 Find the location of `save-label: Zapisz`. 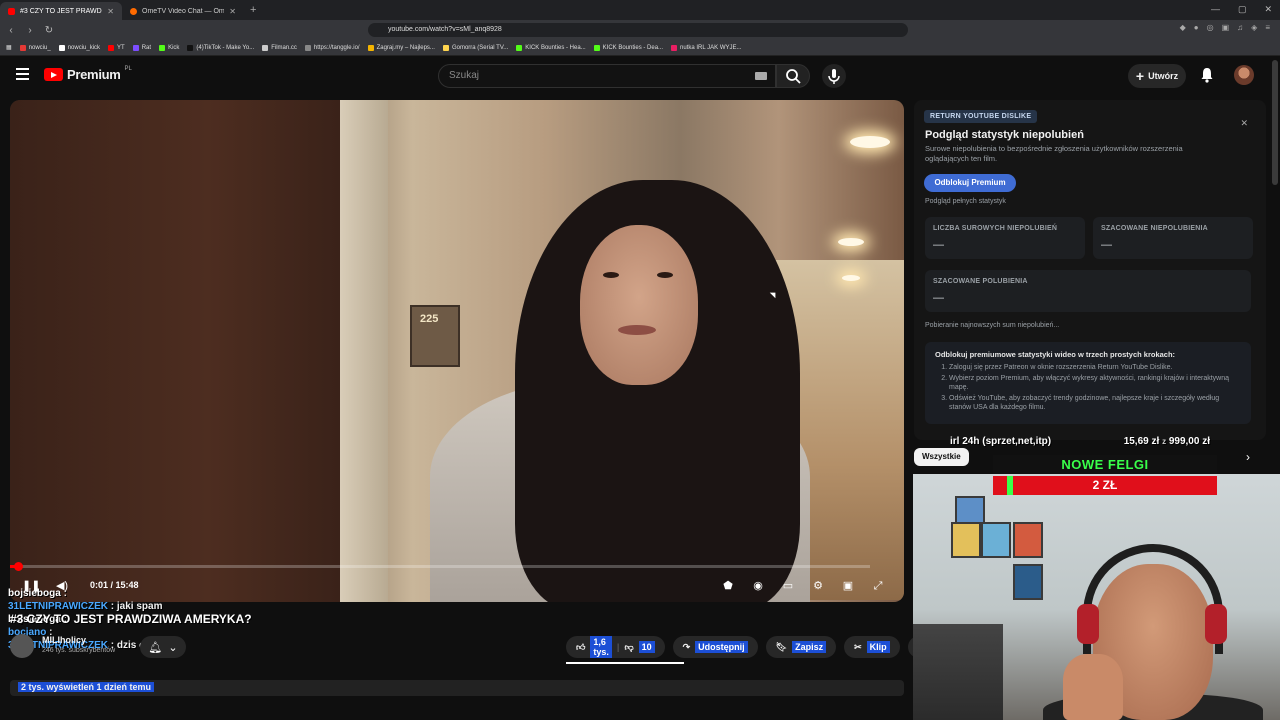

save-label: Zapisz is located at coordinates (809, 647).